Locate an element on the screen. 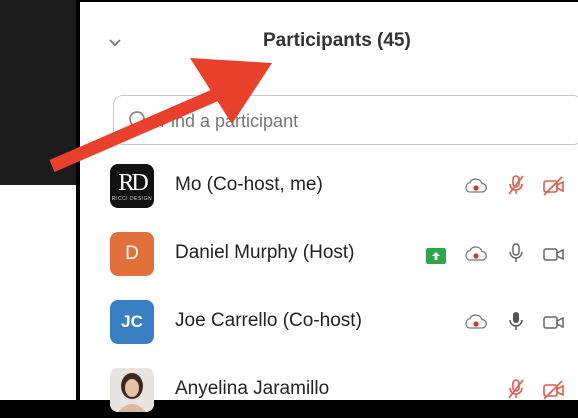  avatar-monogram: RD is located at coordinates (133, 182).